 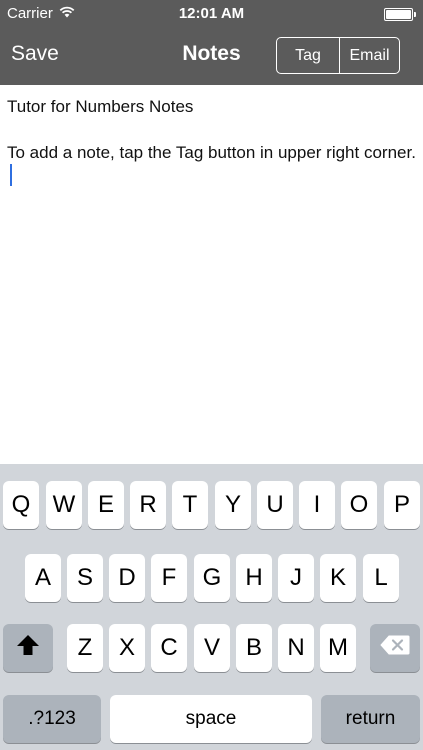 What do you see at coordinates (233, 505) in the screenshot?
I see `key-y: Y` at bounding box center [233, 505].